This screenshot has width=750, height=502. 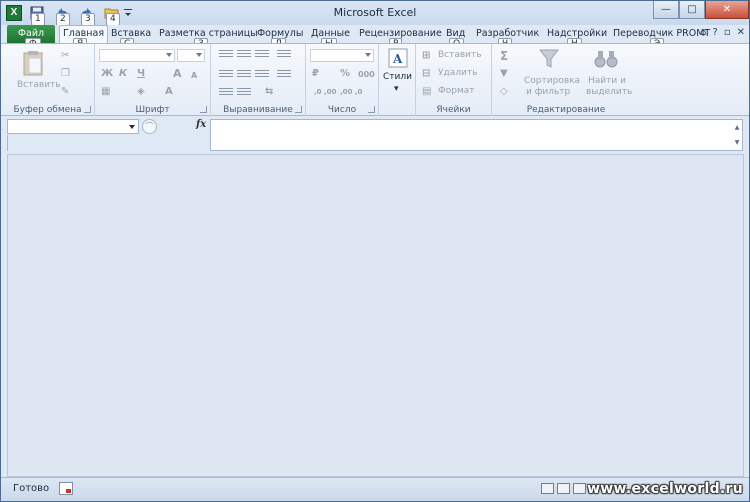 I want to click on cells-insert-button: Вставить, so click(x=460, y=55).